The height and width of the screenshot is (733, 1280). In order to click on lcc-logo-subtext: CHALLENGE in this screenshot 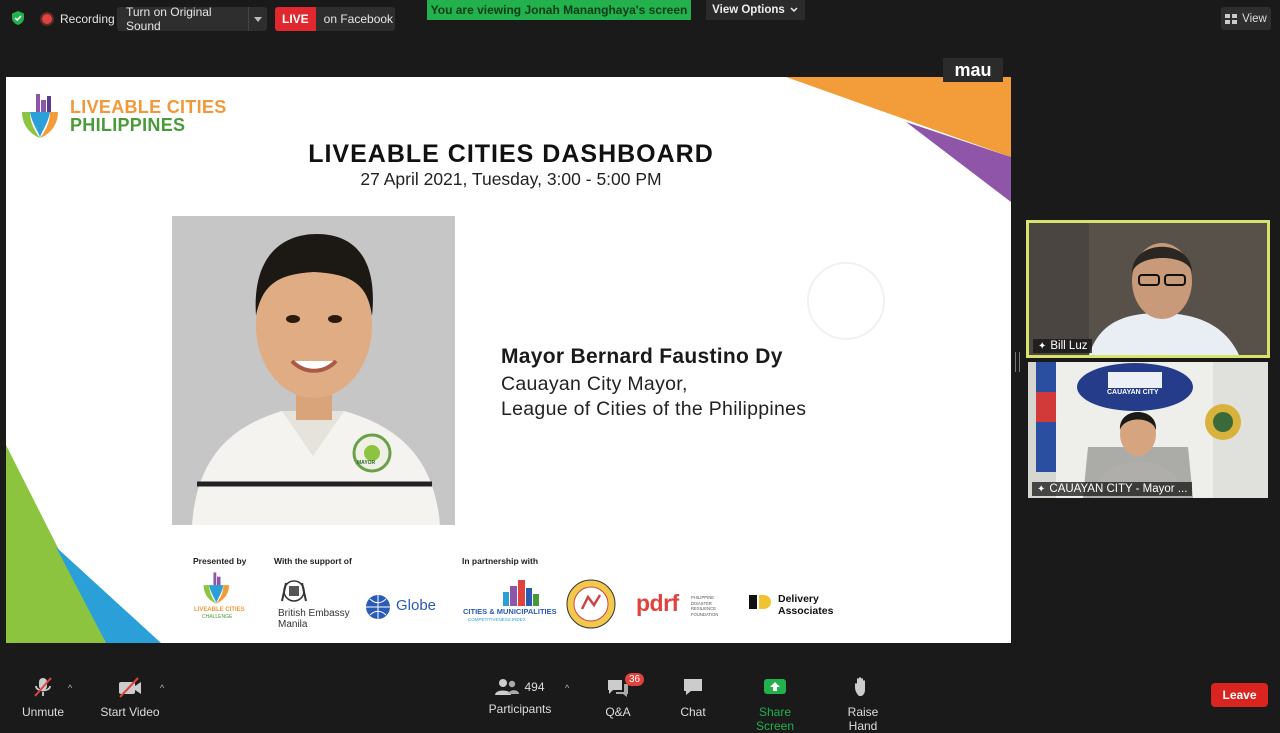, I will do `click(217, 617)`.